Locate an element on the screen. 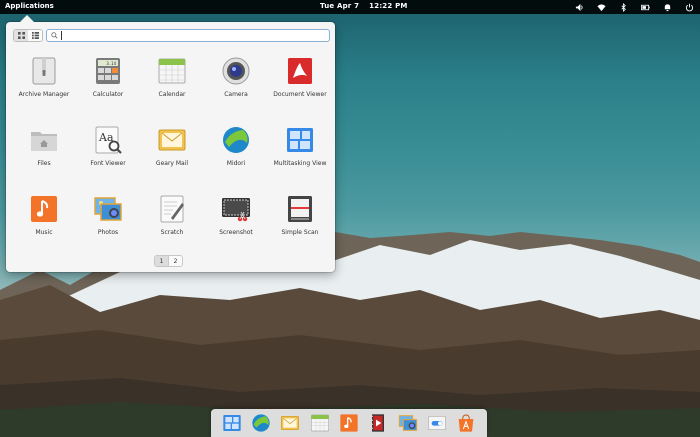 This screenshot has width=700, height=437. files-icon is located at coordinates (44, 141).